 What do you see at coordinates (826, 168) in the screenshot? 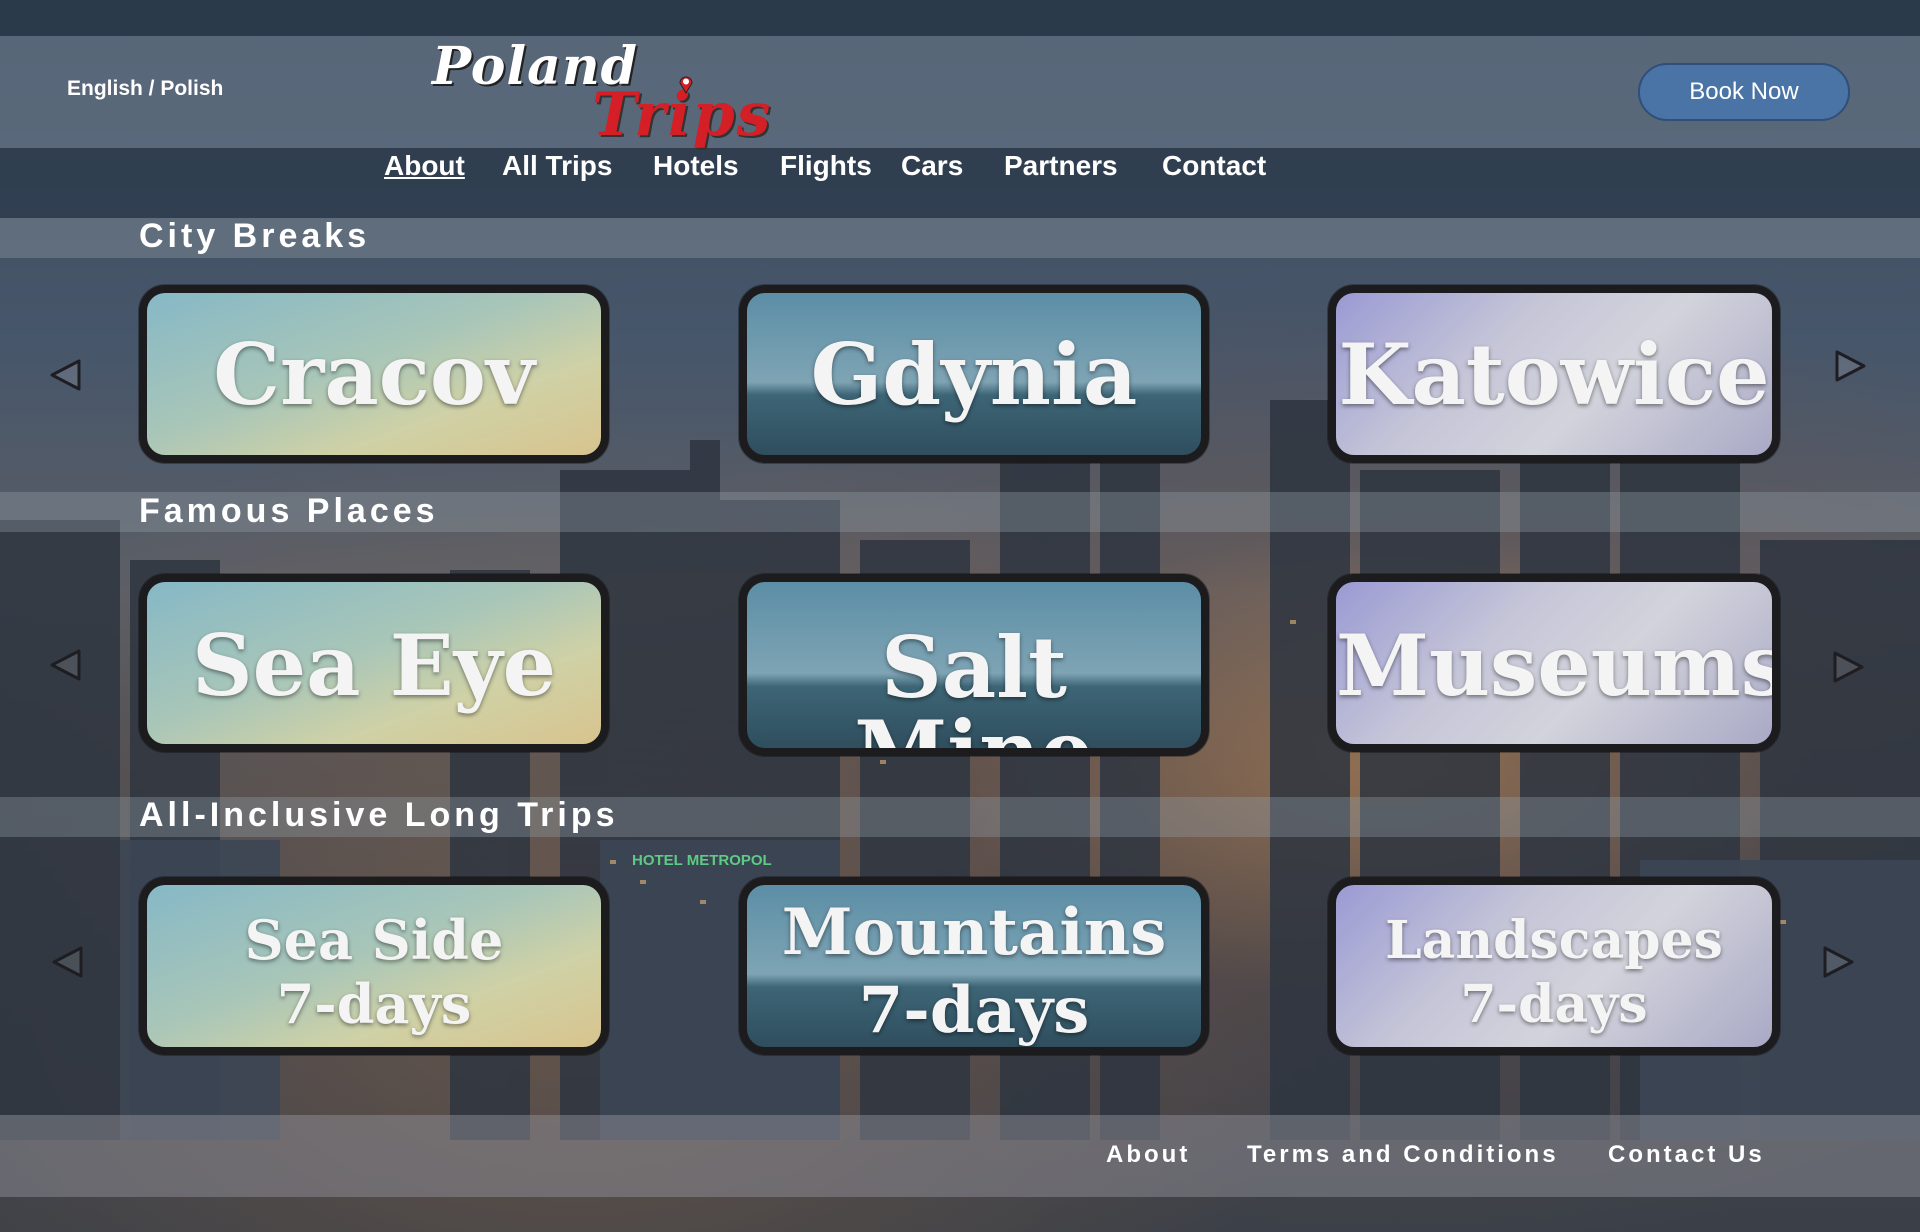
I see `nav-flights: Flights` at bounding box center [826, 168].